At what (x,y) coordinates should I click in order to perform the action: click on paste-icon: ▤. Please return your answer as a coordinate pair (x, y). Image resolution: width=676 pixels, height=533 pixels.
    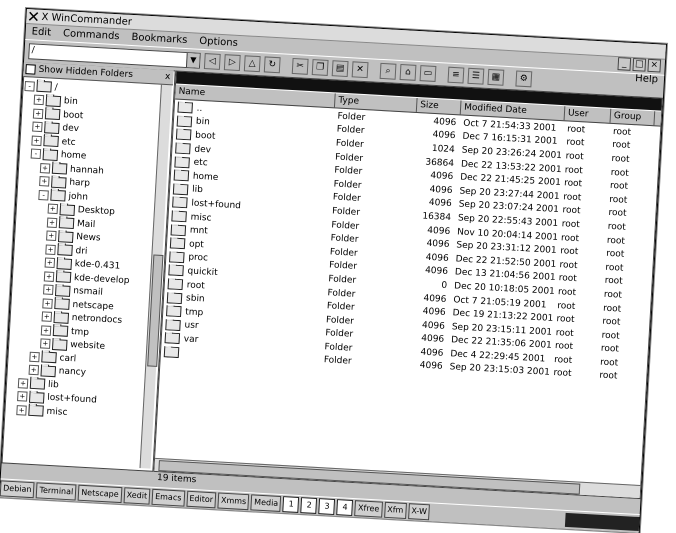
    Looking at the image, I should click on (340, 69).